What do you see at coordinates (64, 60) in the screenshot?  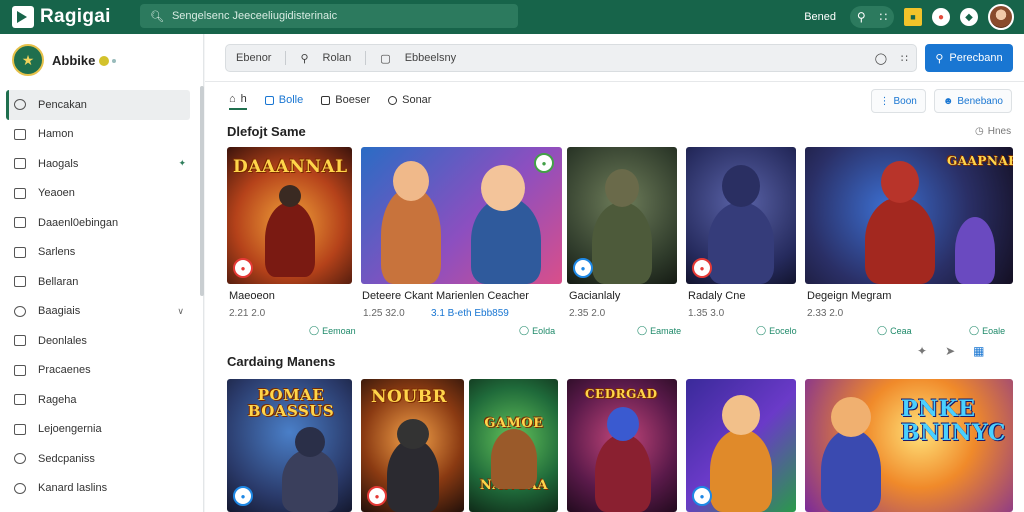 I see `profile-header: ★ Abbike` at bounding box center [64, 60].